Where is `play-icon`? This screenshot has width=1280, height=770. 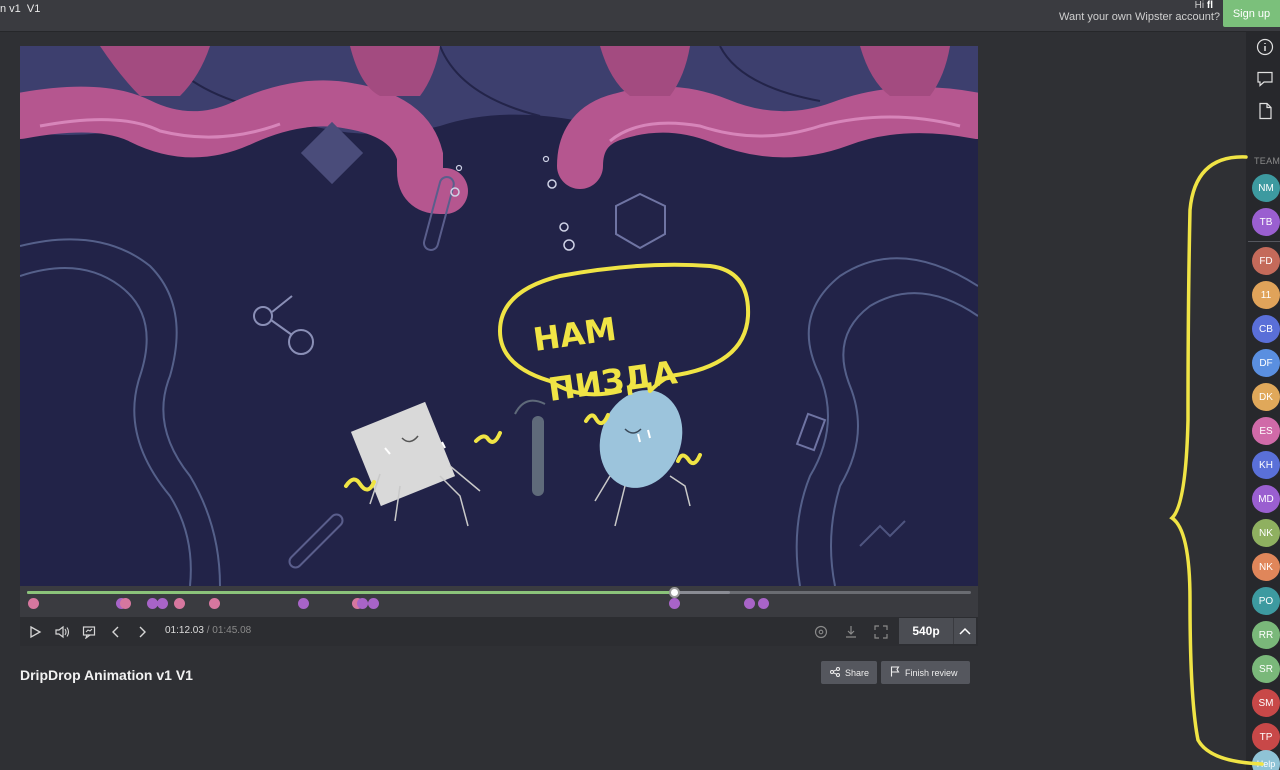 play-icon is located at coordinates (35, 632).